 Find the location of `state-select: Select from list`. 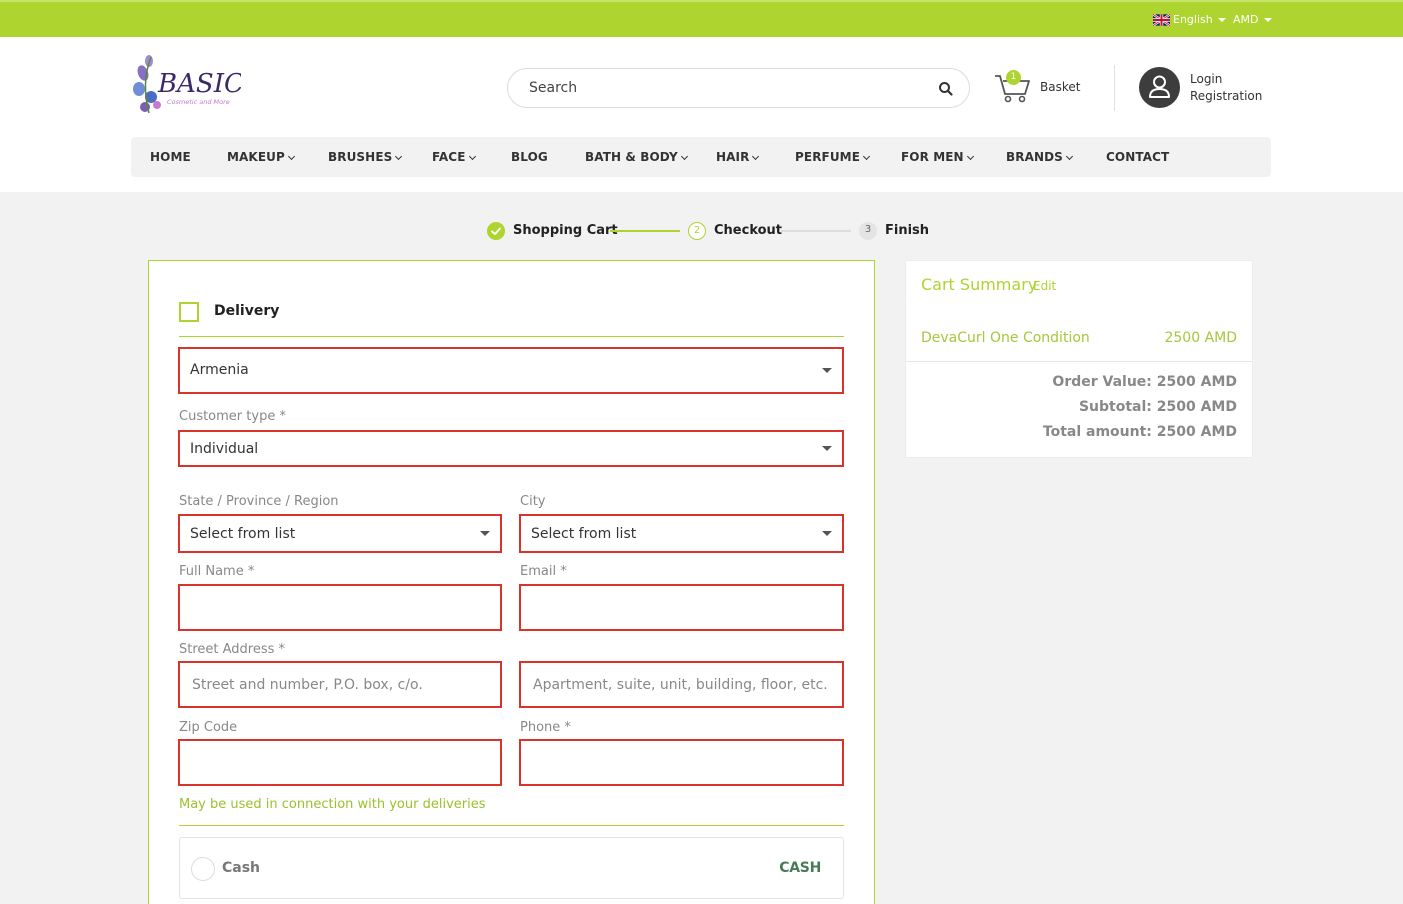

state-select: Select from list is located at coordinates (340, 533).